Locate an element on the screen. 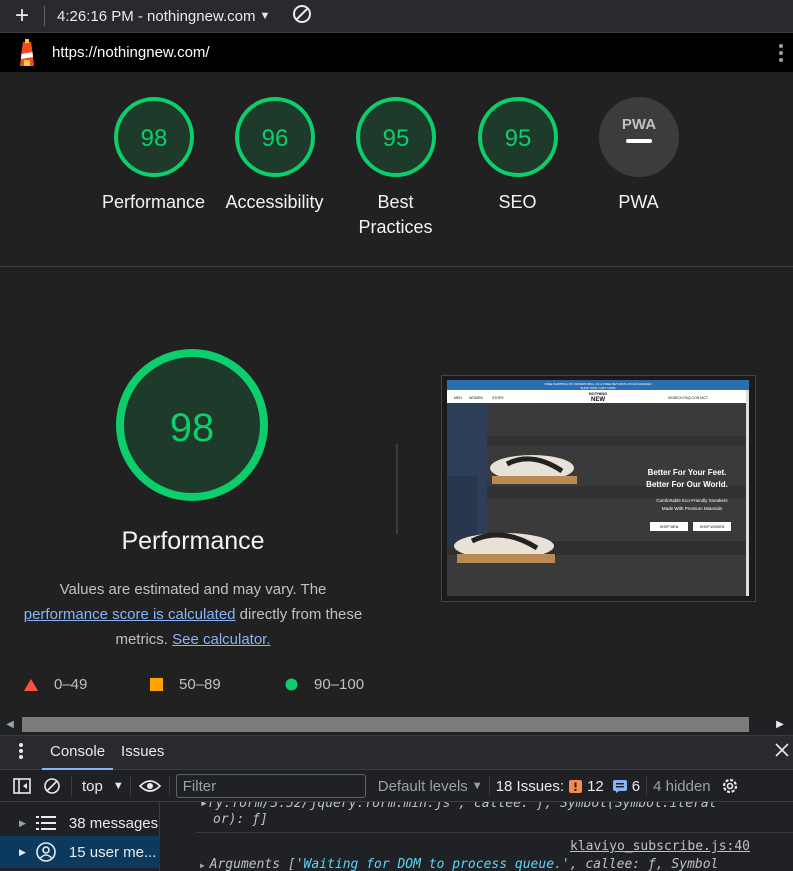  svg-text: NEW is located at coordinates (598, 400).